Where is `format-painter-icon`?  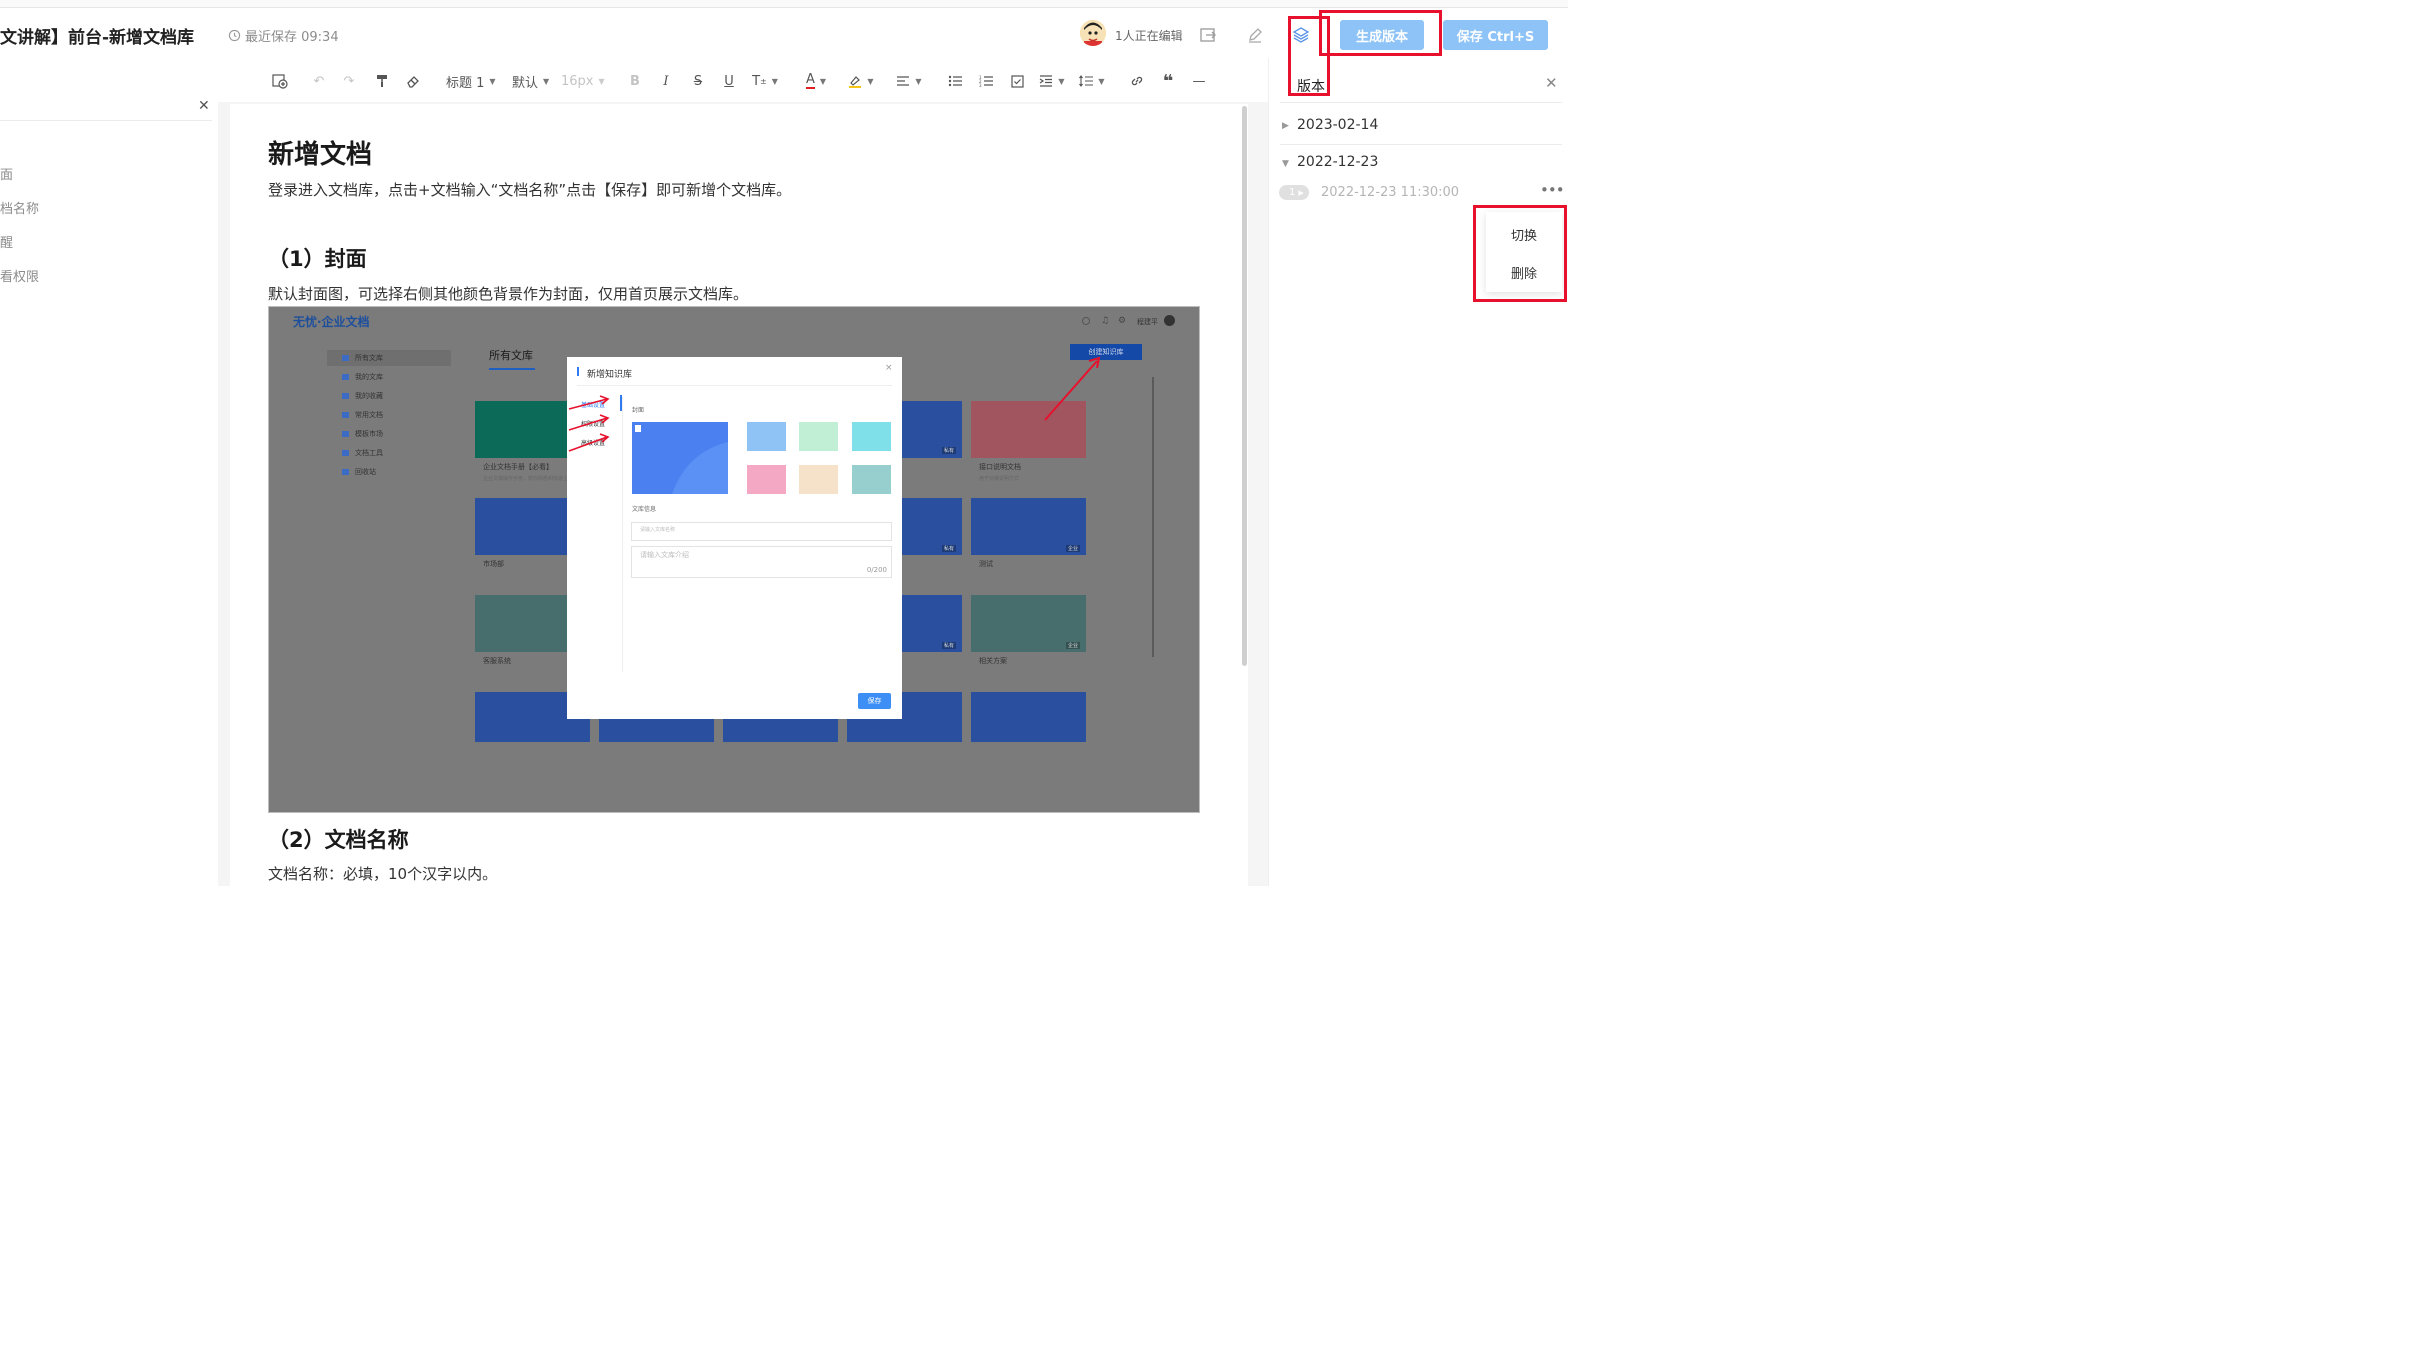
format-painter-icon is located at coordinates (382, 81).